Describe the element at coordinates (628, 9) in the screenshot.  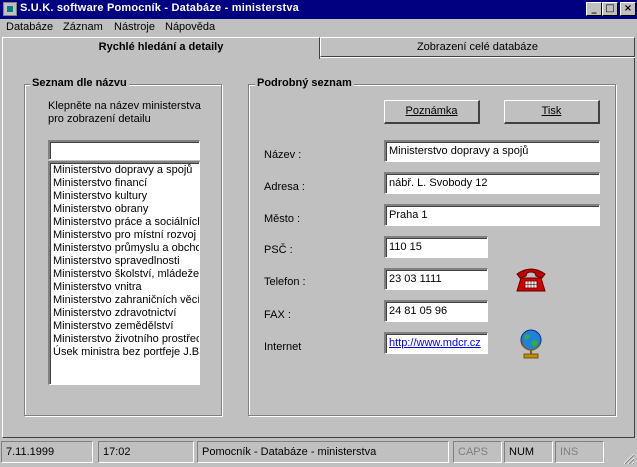
I see `close-button: ×` at that location.